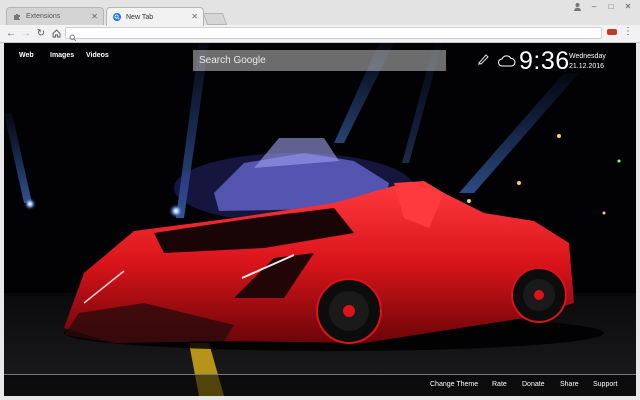  I want to click on cloud-icon, so click(507, 63).